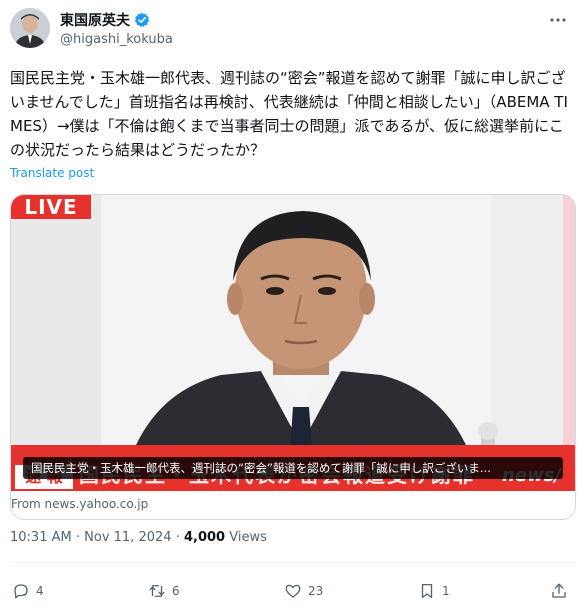 The image size is (586, 610). Describe the element at coordinates (30, 28) in the screenshot. I see `avatar` at that location.